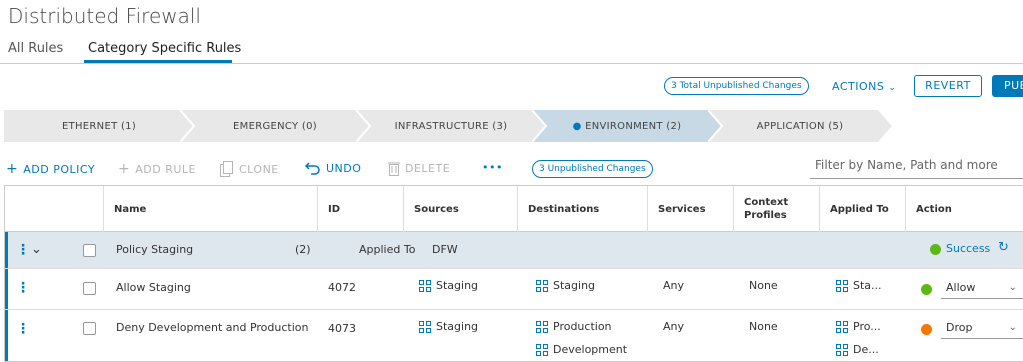 The height and width of the screenshot is (362, 1023). What do you see at coordinates (968, 248) in the screenshot?
I see `policy-status: Success` at bounding box center [968, 248].